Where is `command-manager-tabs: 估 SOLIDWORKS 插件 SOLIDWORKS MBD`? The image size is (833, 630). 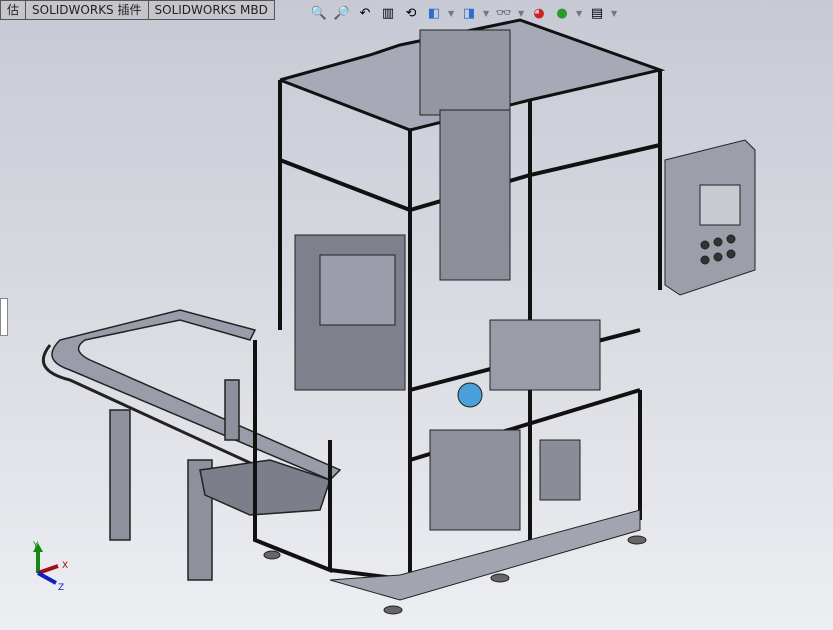 command-manager-tabs: 估 SOLIDWORKS 插件 SOLIDWORKS MBD is located at coordinates (137, 10).